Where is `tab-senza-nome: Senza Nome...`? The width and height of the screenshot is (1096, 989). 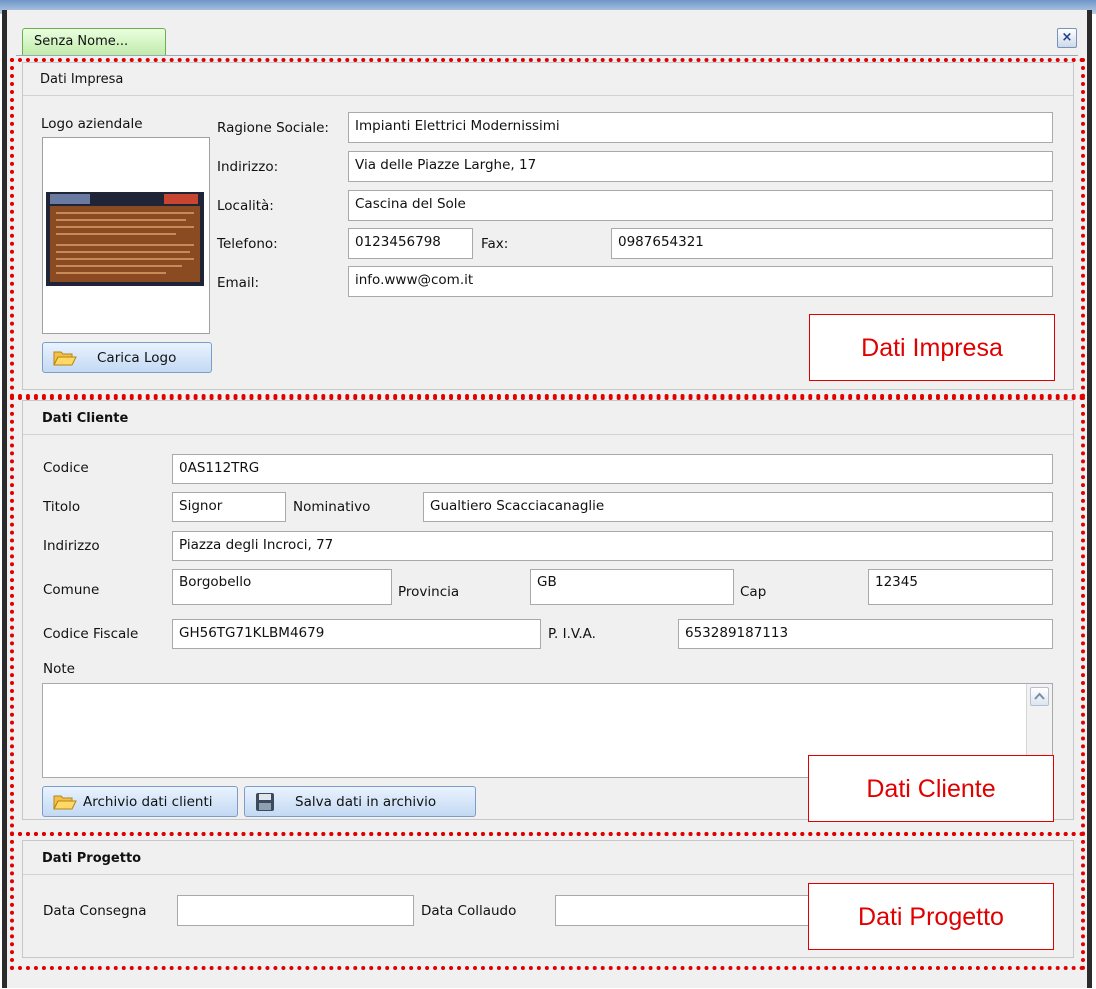
tab-senza-nome: Senza Nome... is located at coordinates (94, 42).